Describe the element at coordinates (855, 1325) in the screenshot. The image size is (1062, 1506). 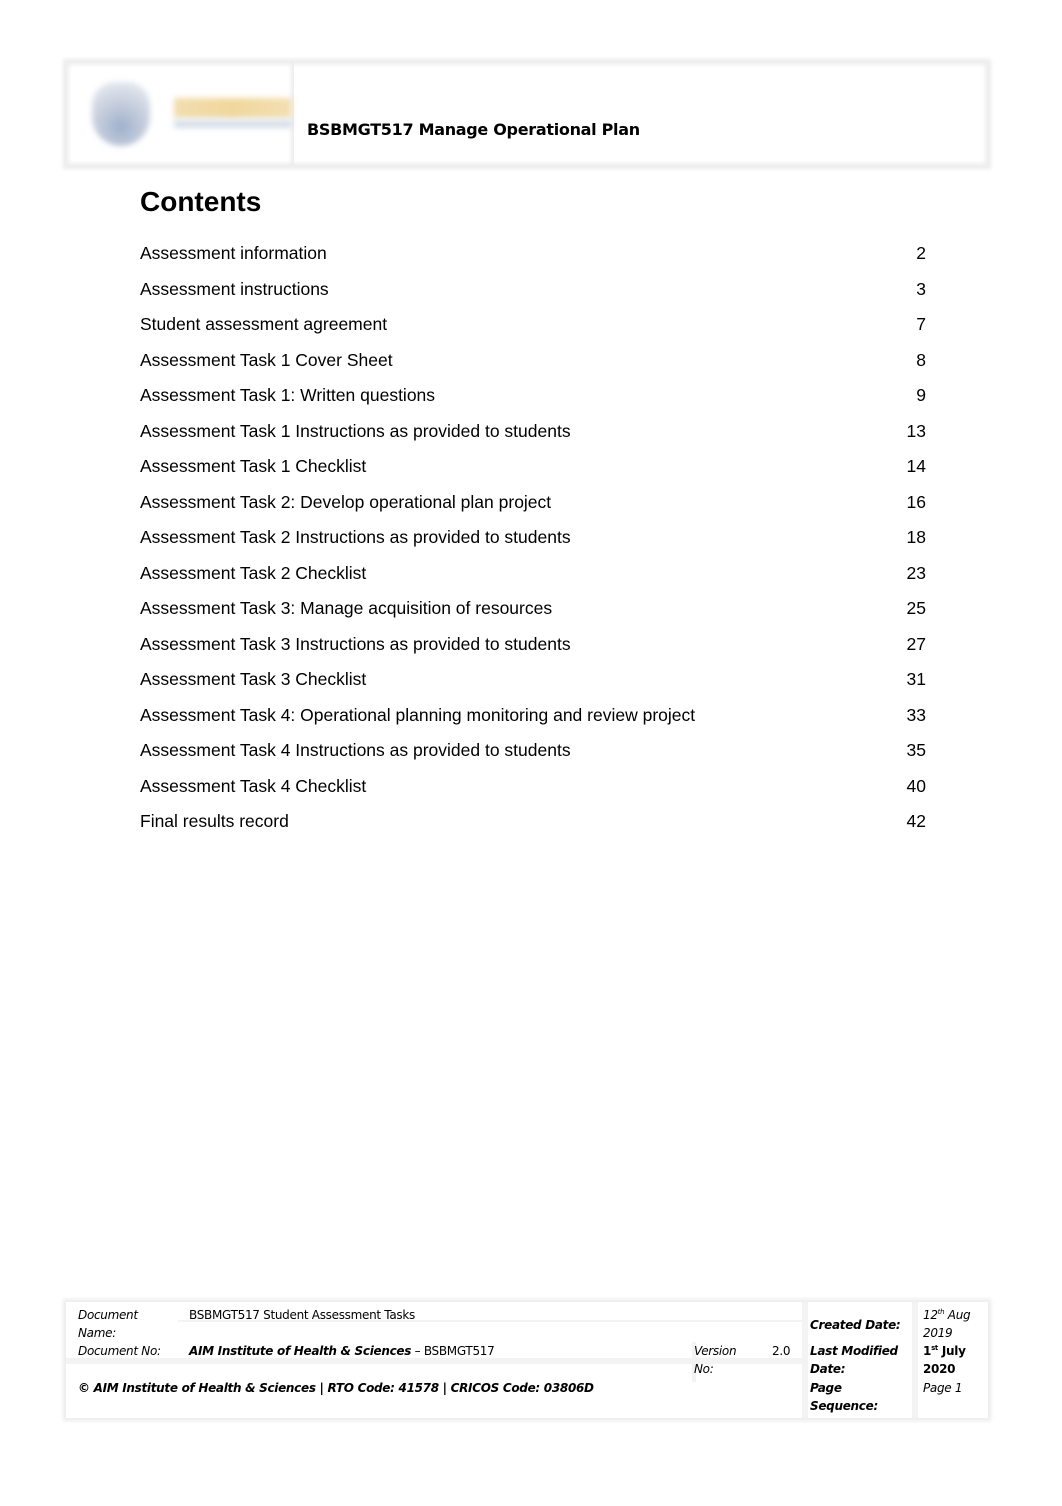
I see `created-date-label: Created Date:` at that location.